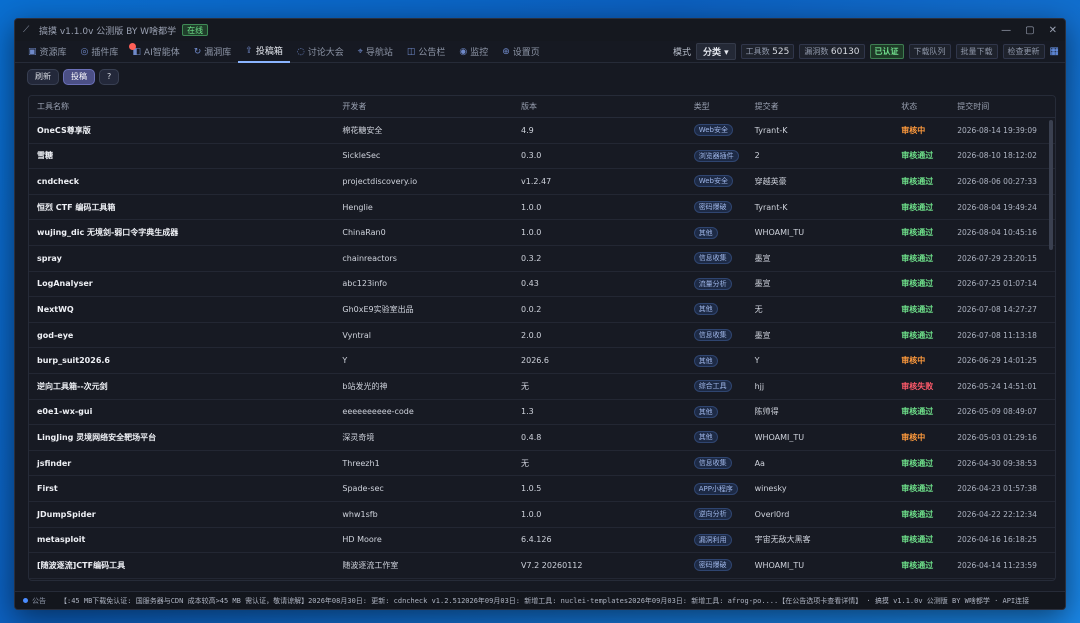  I want to click on tool-name-cell: OneCS尊享版, so click(64, 130).